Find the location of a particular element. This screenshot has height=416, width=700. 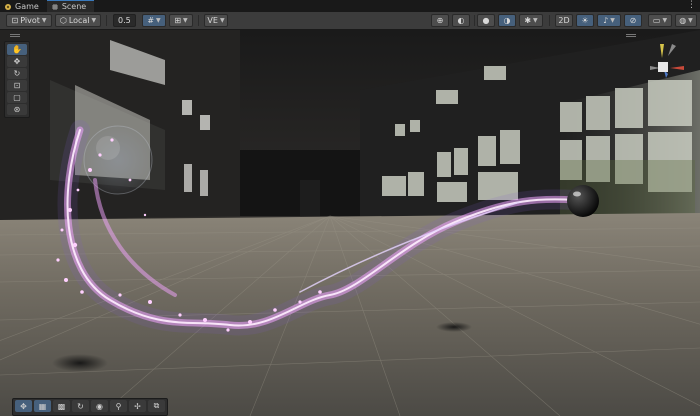

lighting-toggle: ☀ is located at coordinates (585, 20).